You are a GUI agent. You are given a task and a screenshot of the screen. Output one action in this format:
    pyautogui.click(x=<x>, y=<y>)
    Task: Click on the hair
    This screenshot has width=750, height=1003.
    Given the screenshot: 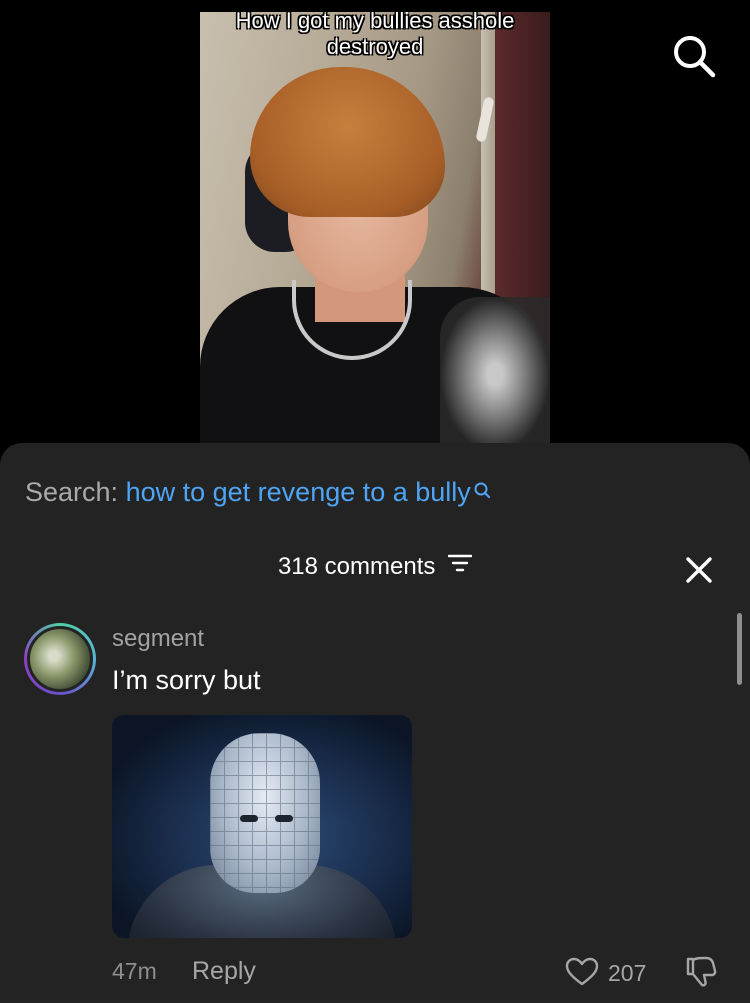 What is the action you would take?
    pyautogui.click(x=347, y=142)
    